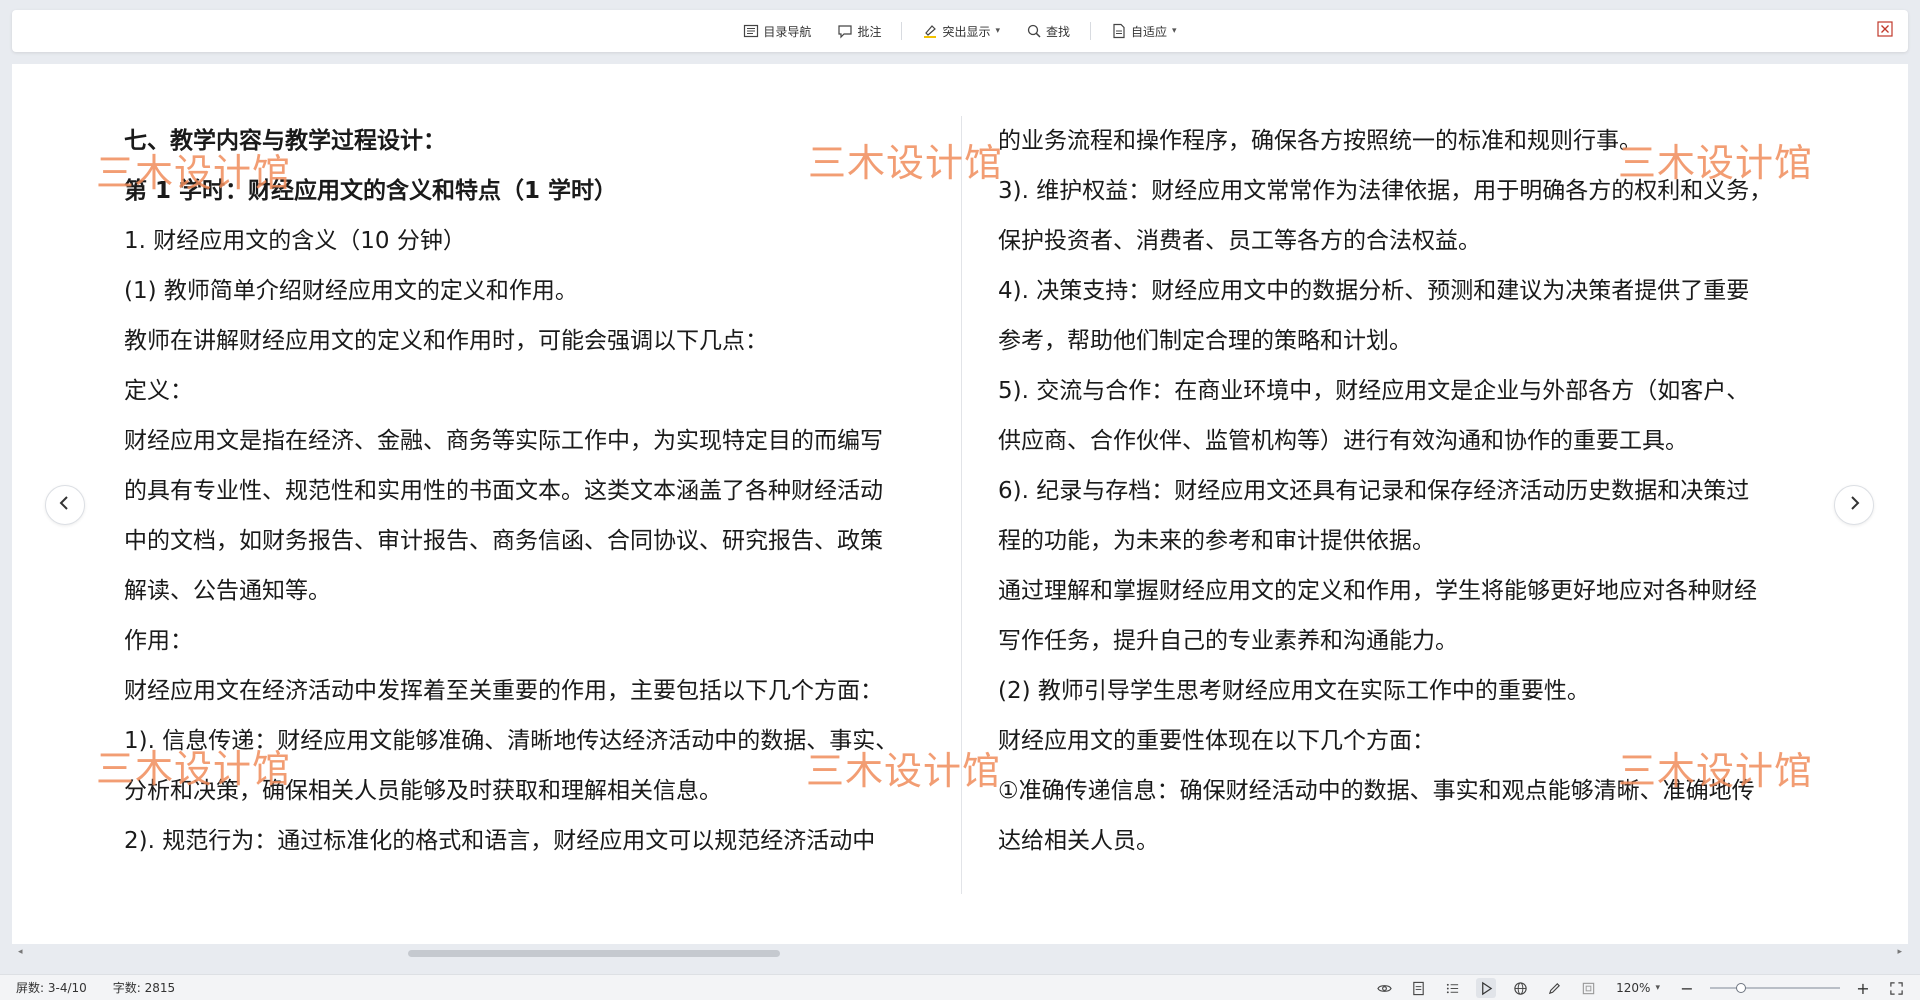 This screenshot has height=1000, width=1920. Describe the element at coordinates (1058, 31) in the screenshot. I see `find-label: 查找` at that location.